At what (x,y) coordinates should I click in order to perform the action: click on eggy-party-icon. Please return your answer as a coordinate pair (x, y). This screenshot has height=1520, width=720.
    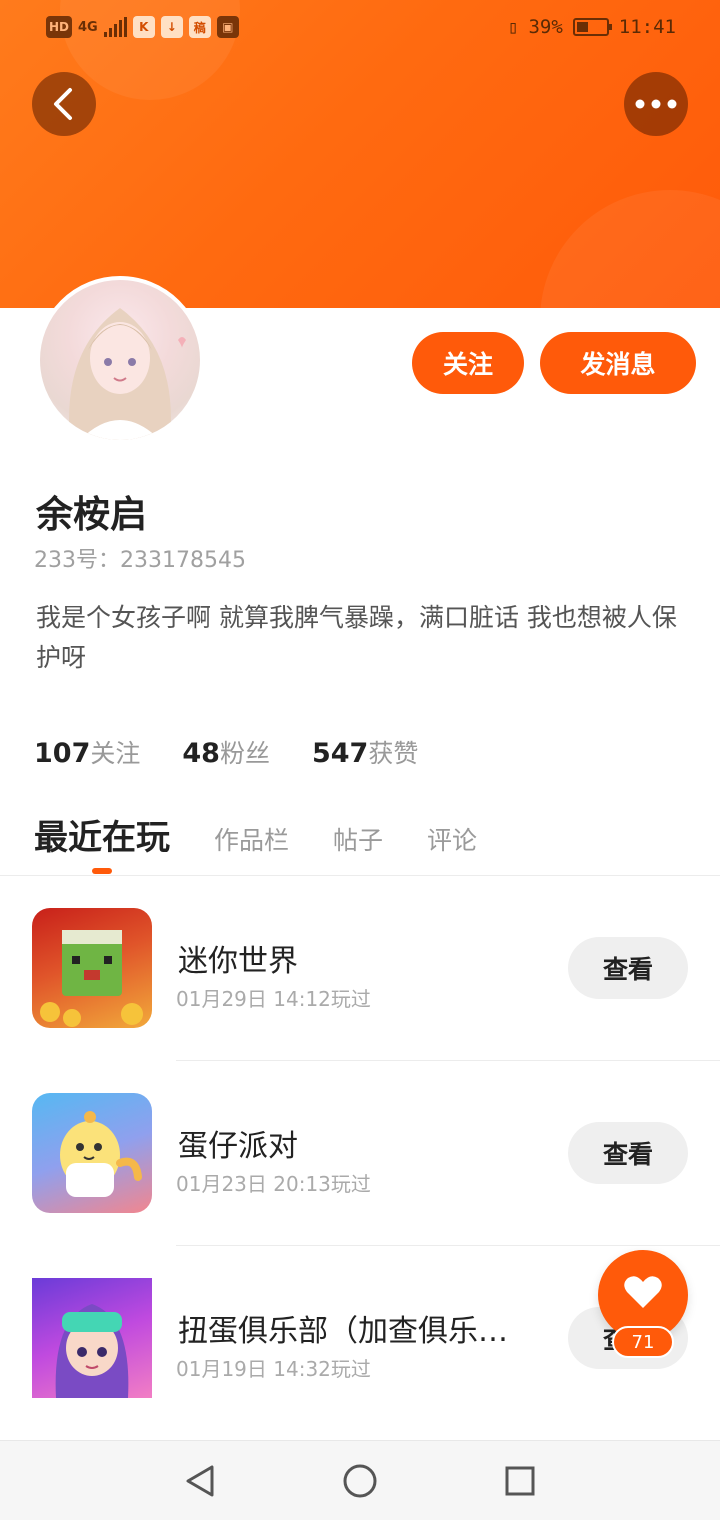
    Looking at the image, I should click on (101, 1154).